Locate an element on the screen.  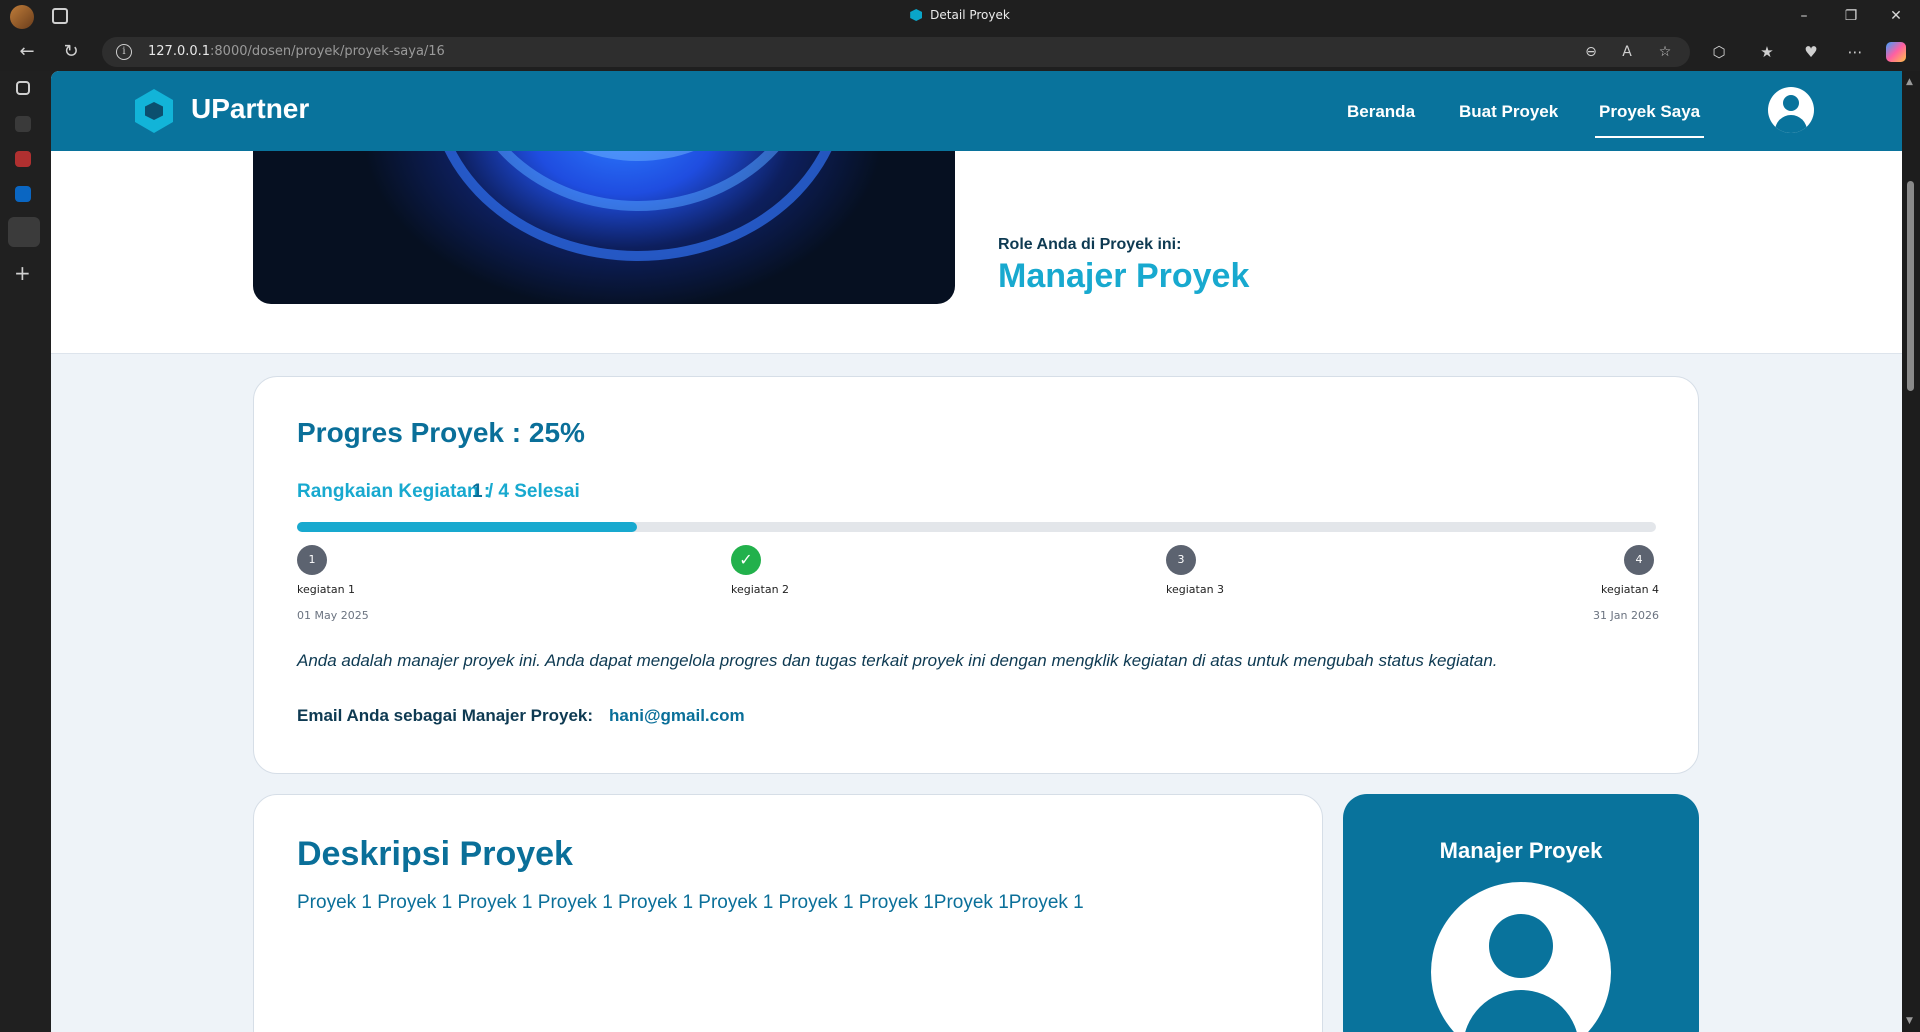
scroll-down-icon: ▼ is located at coordinates (1909, 1021).